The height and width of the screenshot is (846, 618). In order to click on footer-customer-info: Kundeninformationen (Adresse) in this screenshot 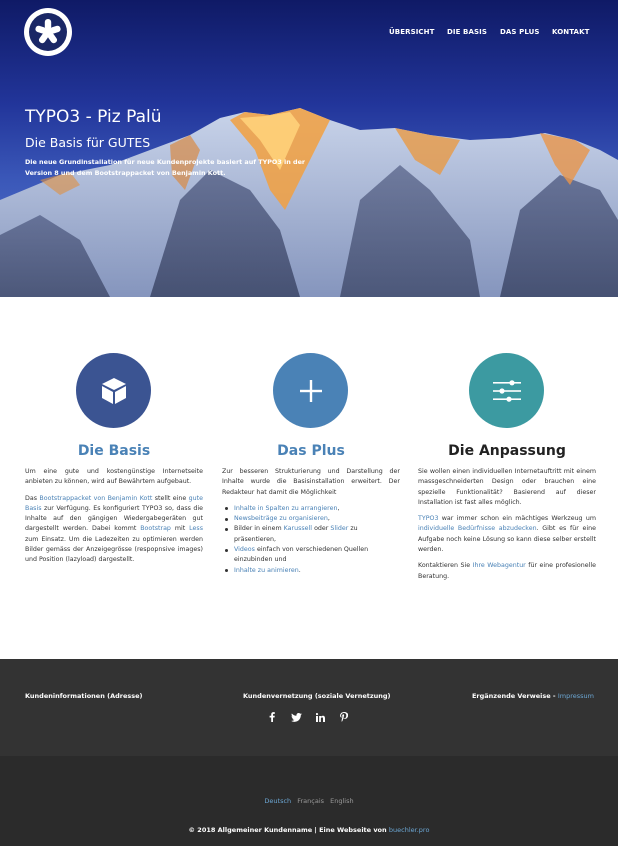, I will do `click(84, 696)`.